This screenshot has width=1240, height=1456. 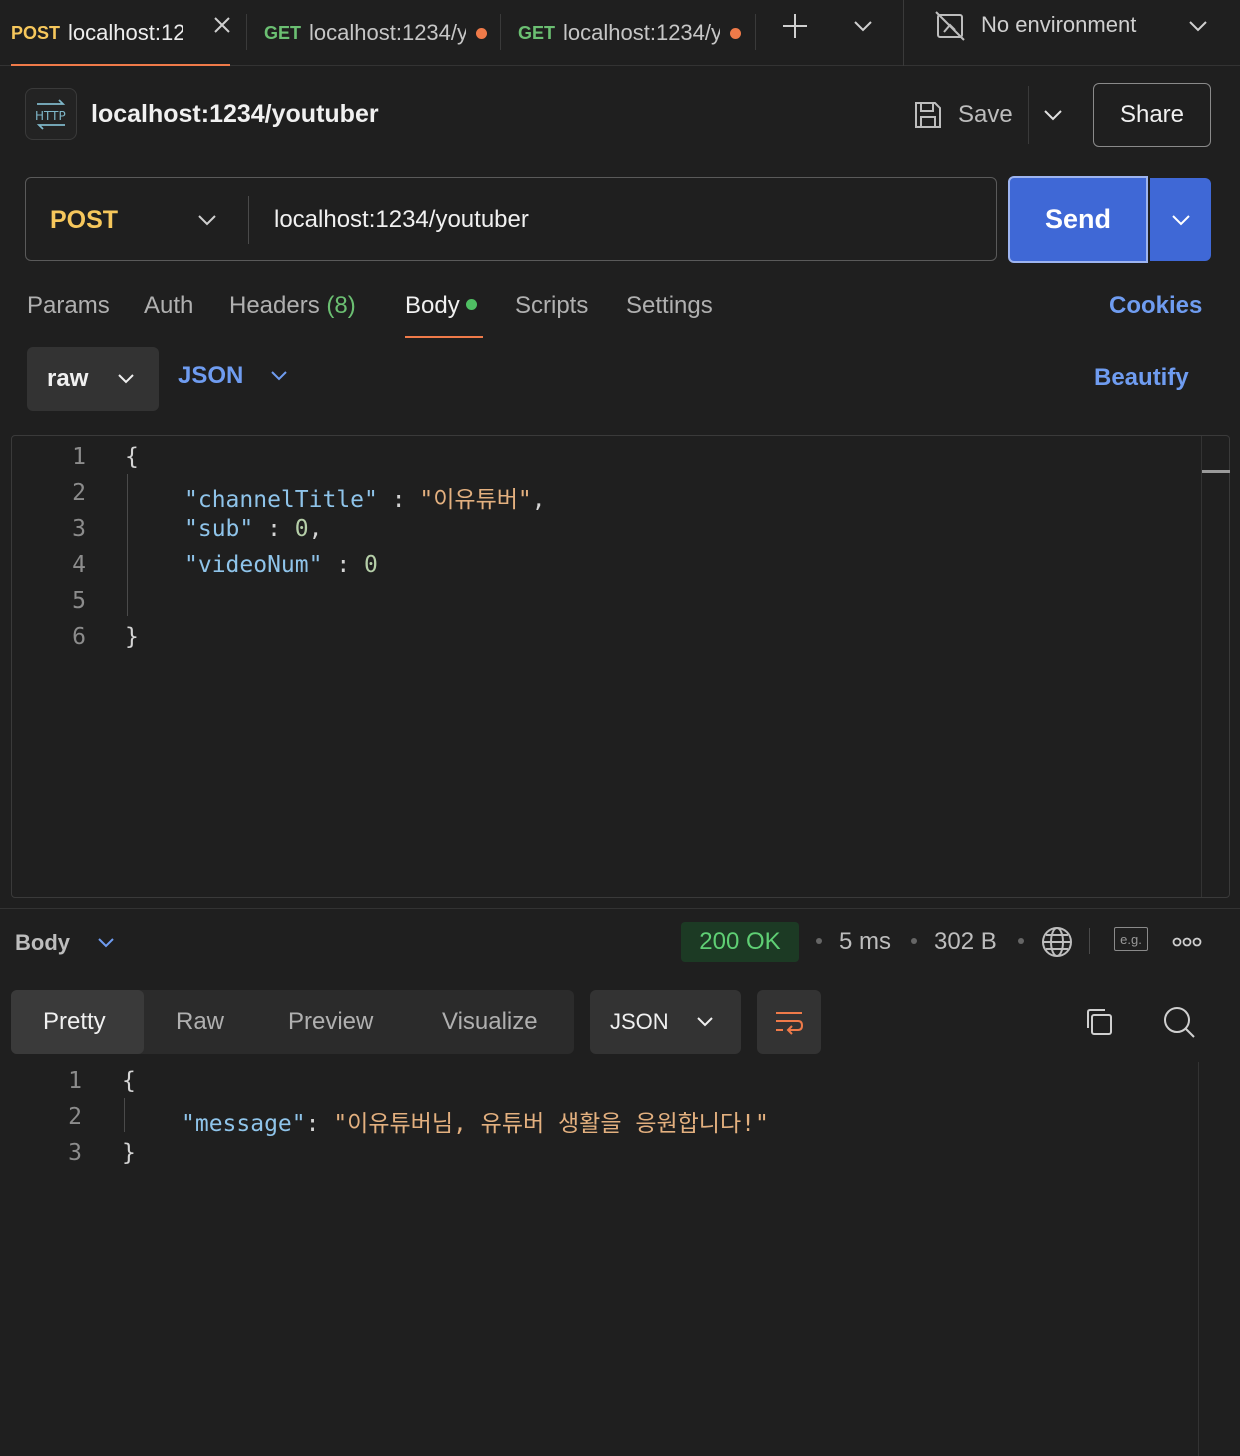 What do you see at coordinates (222, 25) in the screenshot?
I see `close-icon` at bounding box center [222, 25].